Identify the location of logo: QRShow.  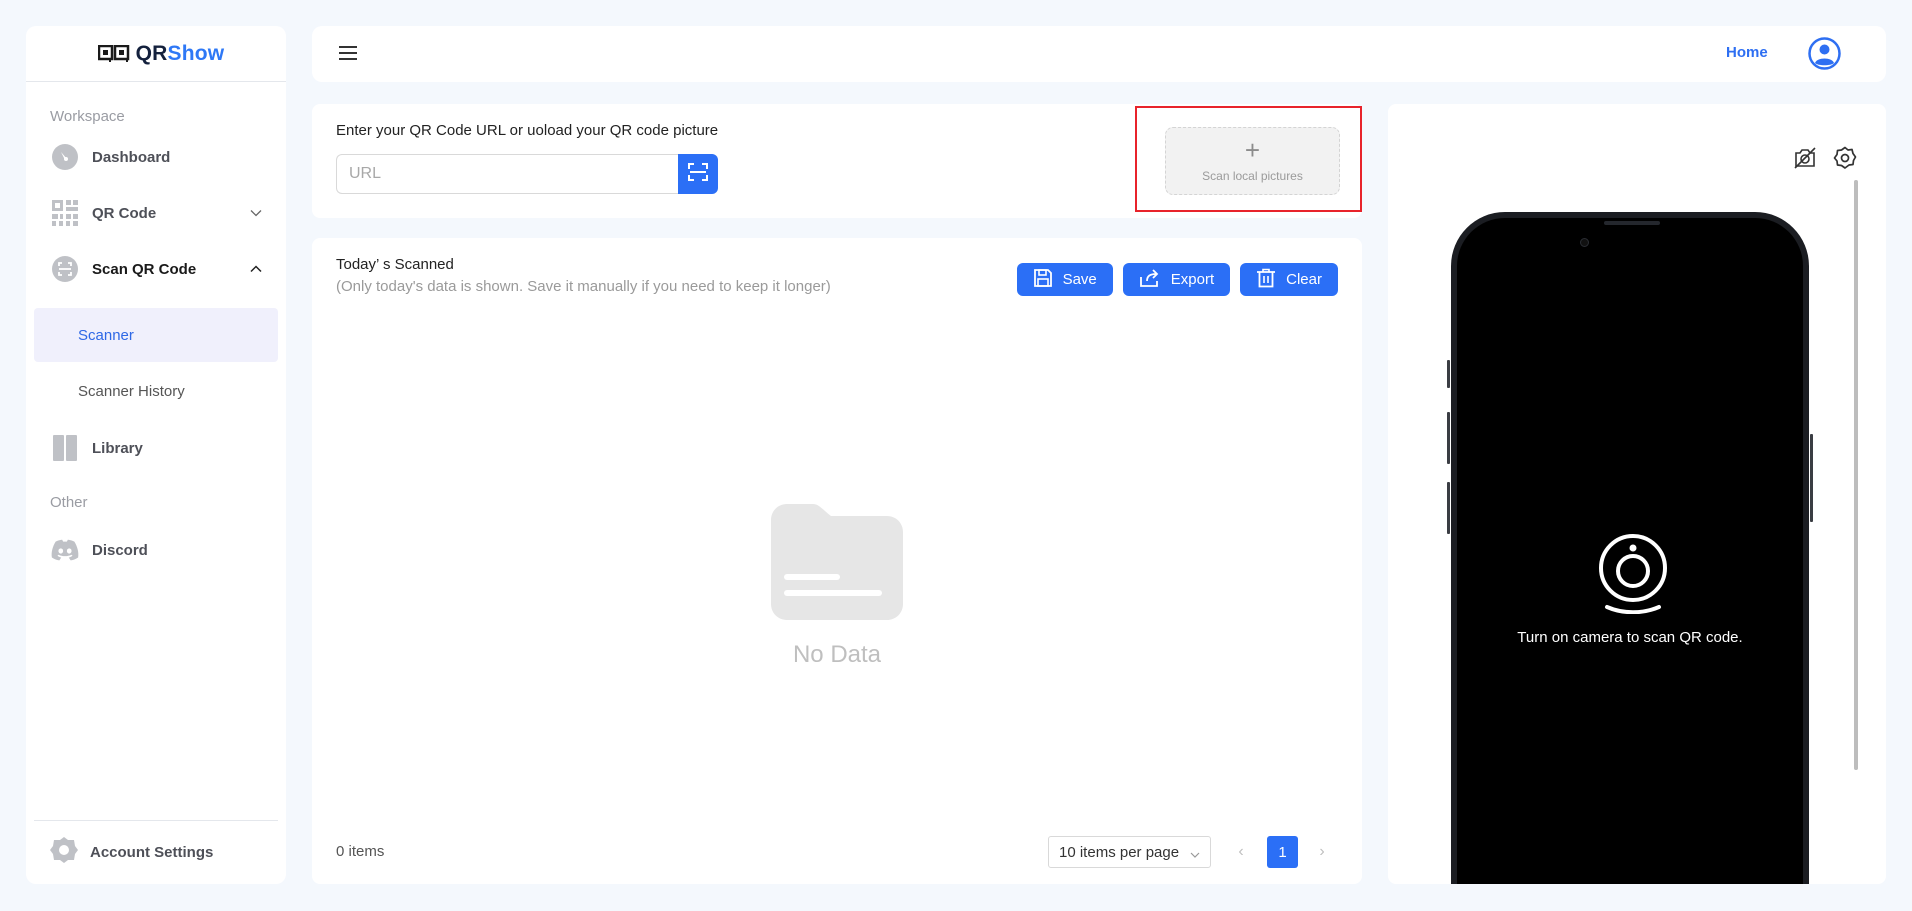
(156, 54).